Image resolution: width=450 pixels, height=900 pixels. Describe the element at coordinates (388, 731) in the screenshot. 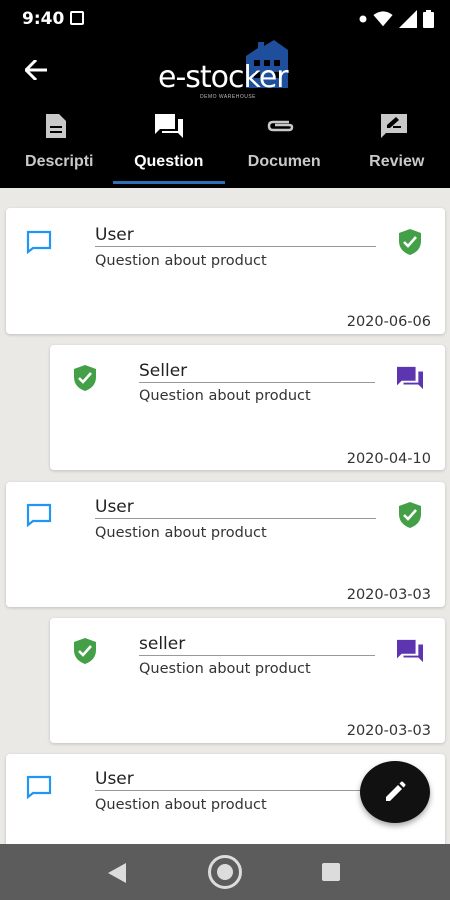

I see `answer-date: 2020-03-03` at that location.